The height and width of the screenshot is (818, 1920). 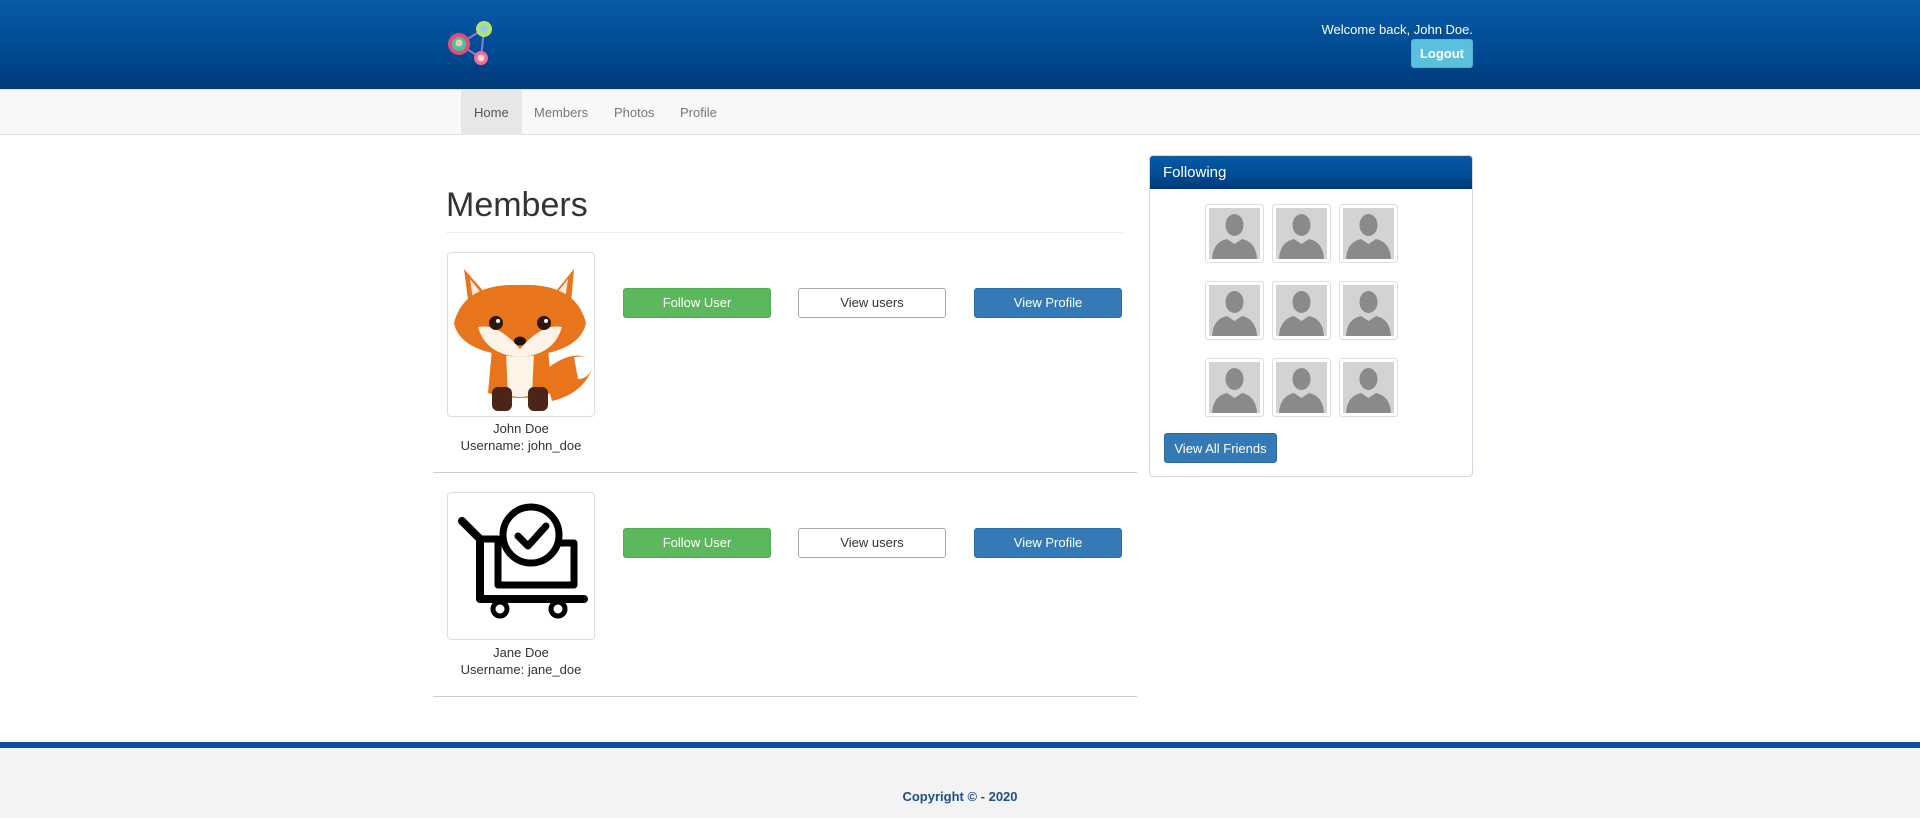 What do you see at coordinates (561, 112) in the screenshot?
I see `nav-item-members: Members` at bounding box center [561, 112].